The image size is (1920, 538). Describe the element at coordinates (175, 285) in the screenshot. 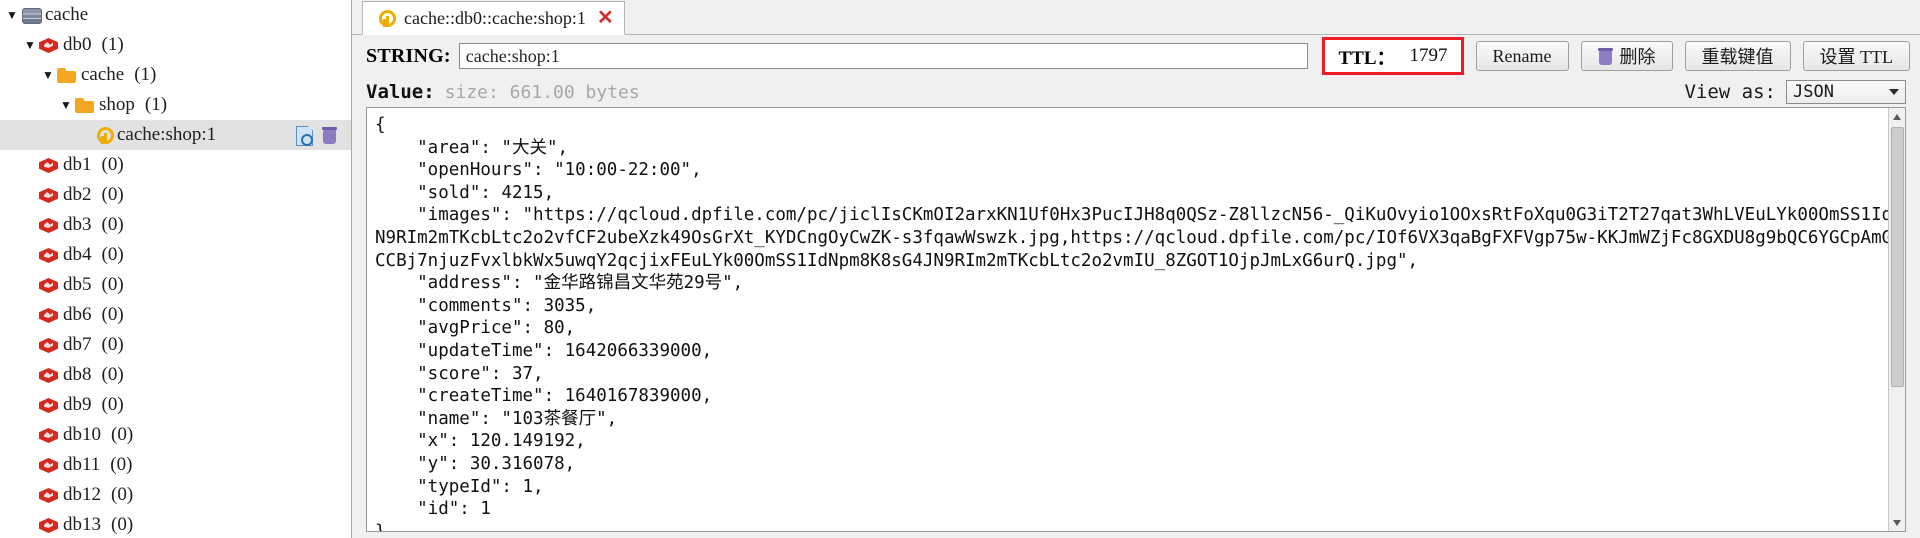

I see `tree-item-db5: db5 (0)` at that location.